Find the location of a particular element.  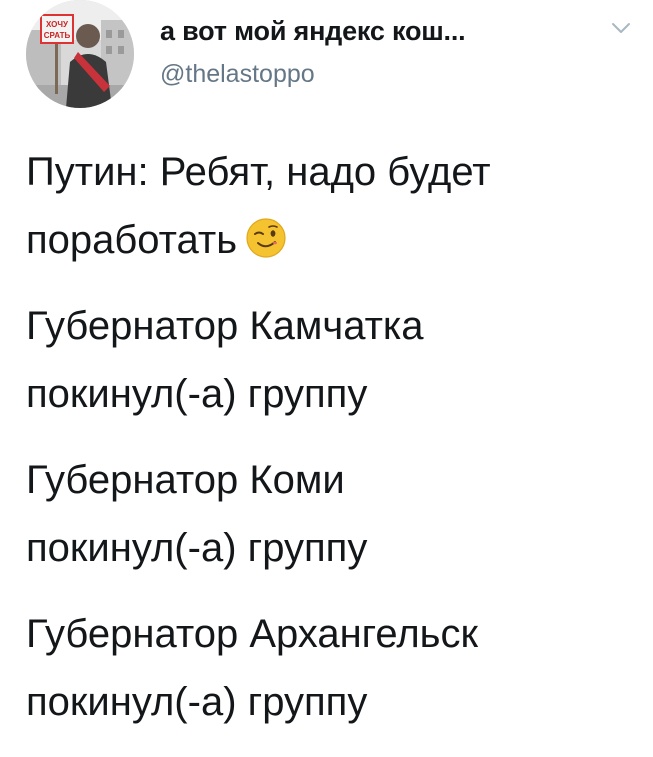

tweet-line: Губернатор Коми is located at coordinates (185, 480).